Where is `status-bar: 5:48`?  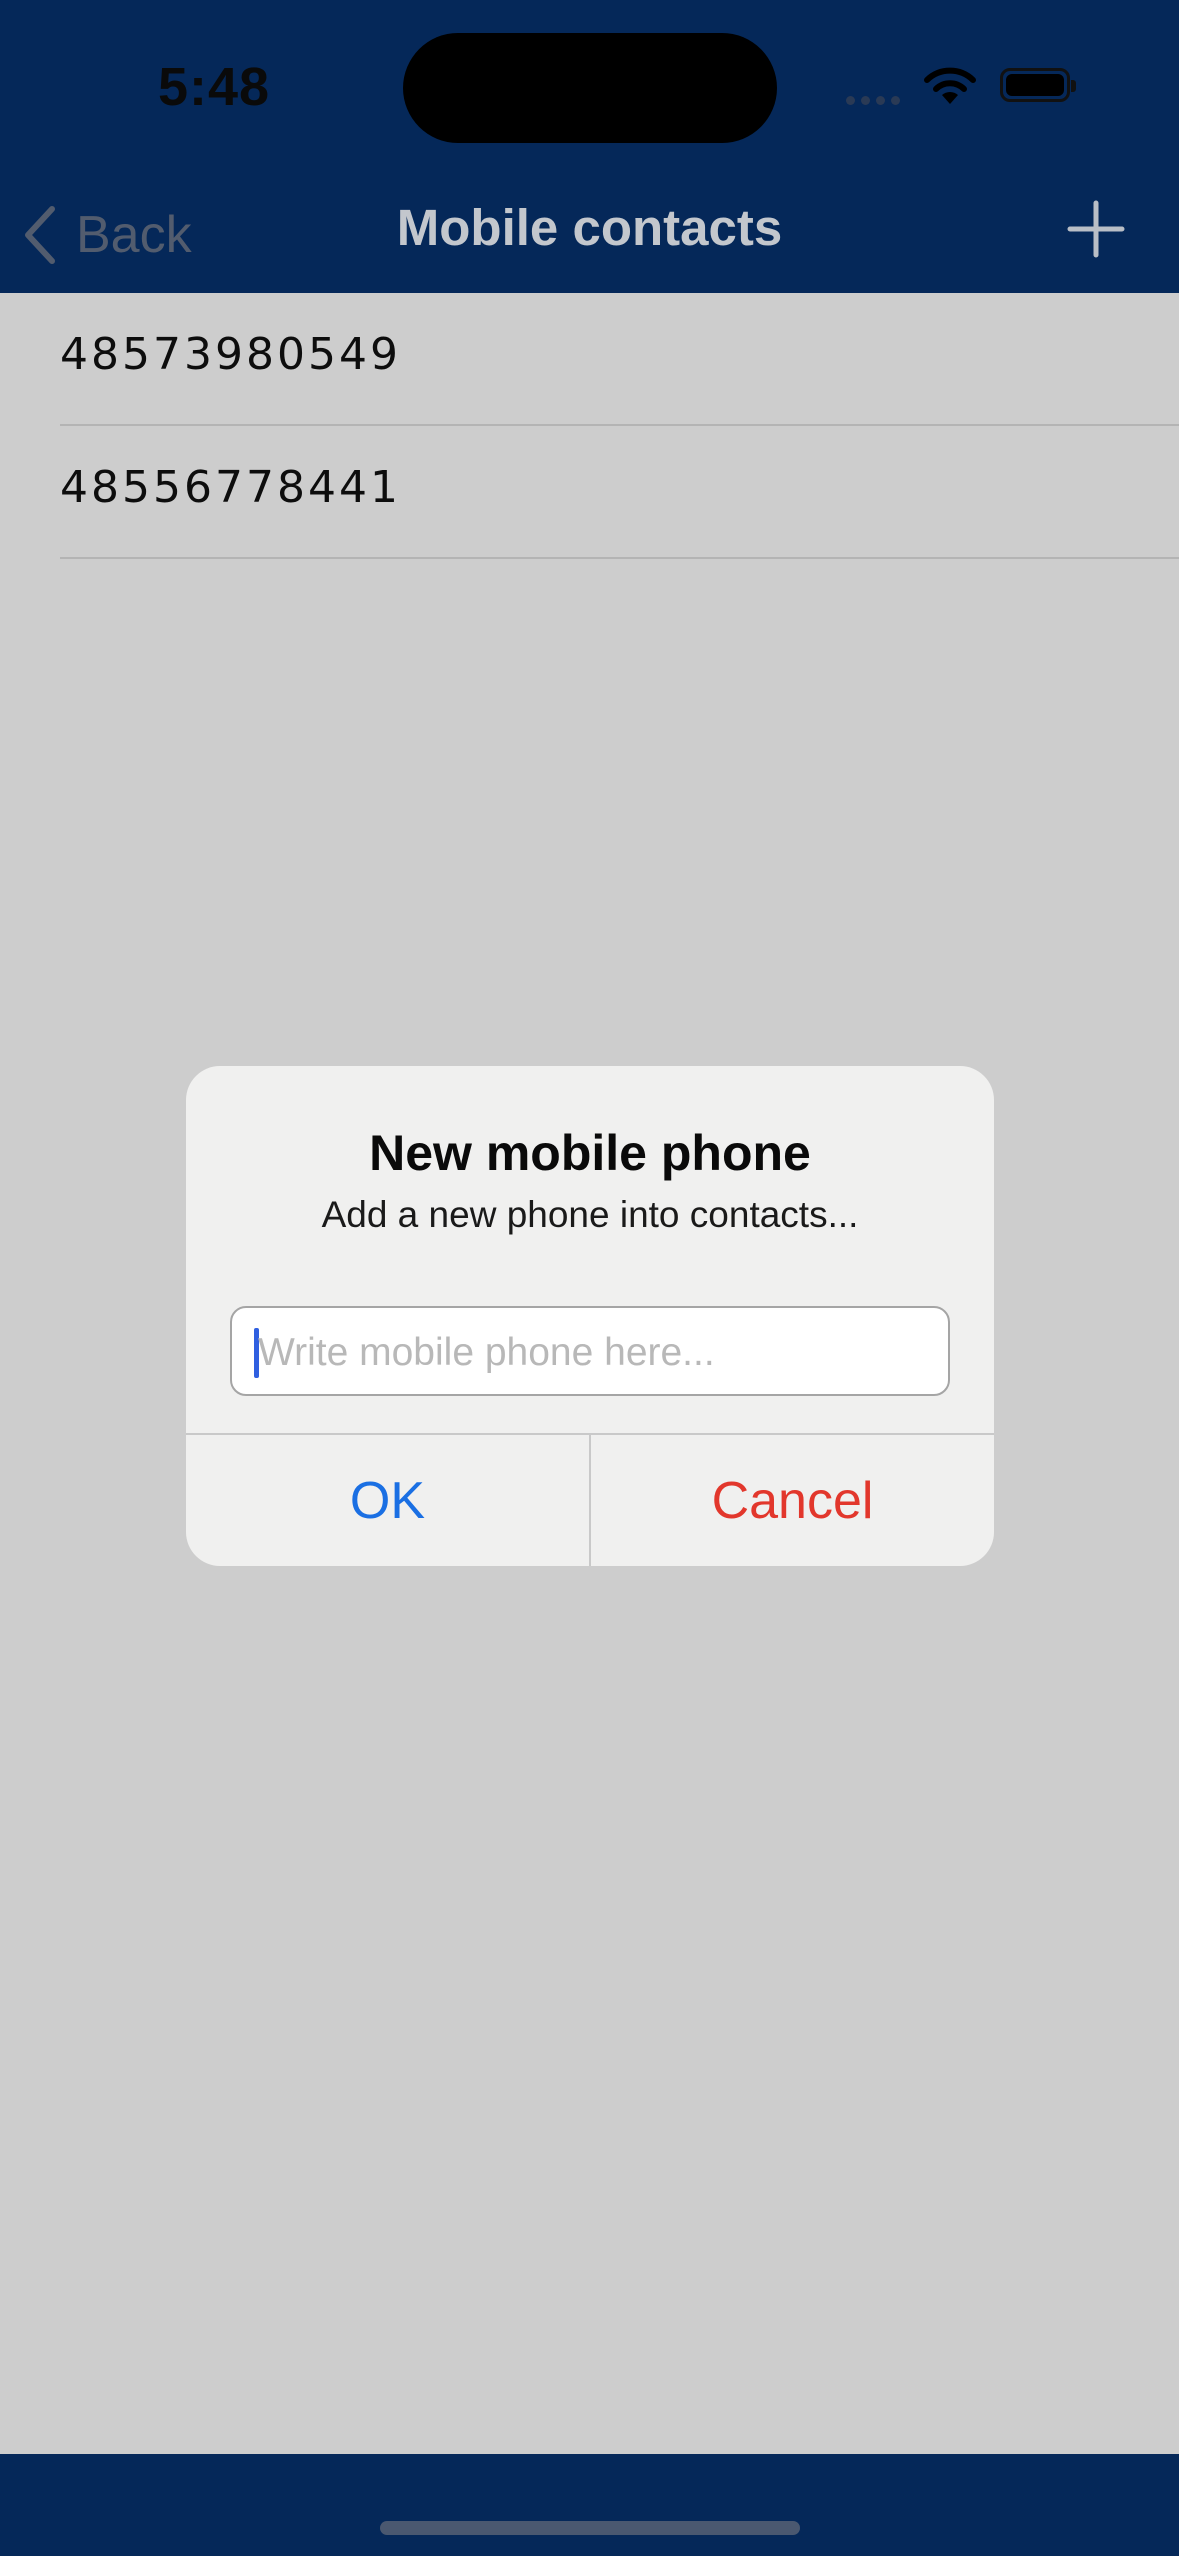
status-bar: 5:48 is located at coordinates (589, 90).